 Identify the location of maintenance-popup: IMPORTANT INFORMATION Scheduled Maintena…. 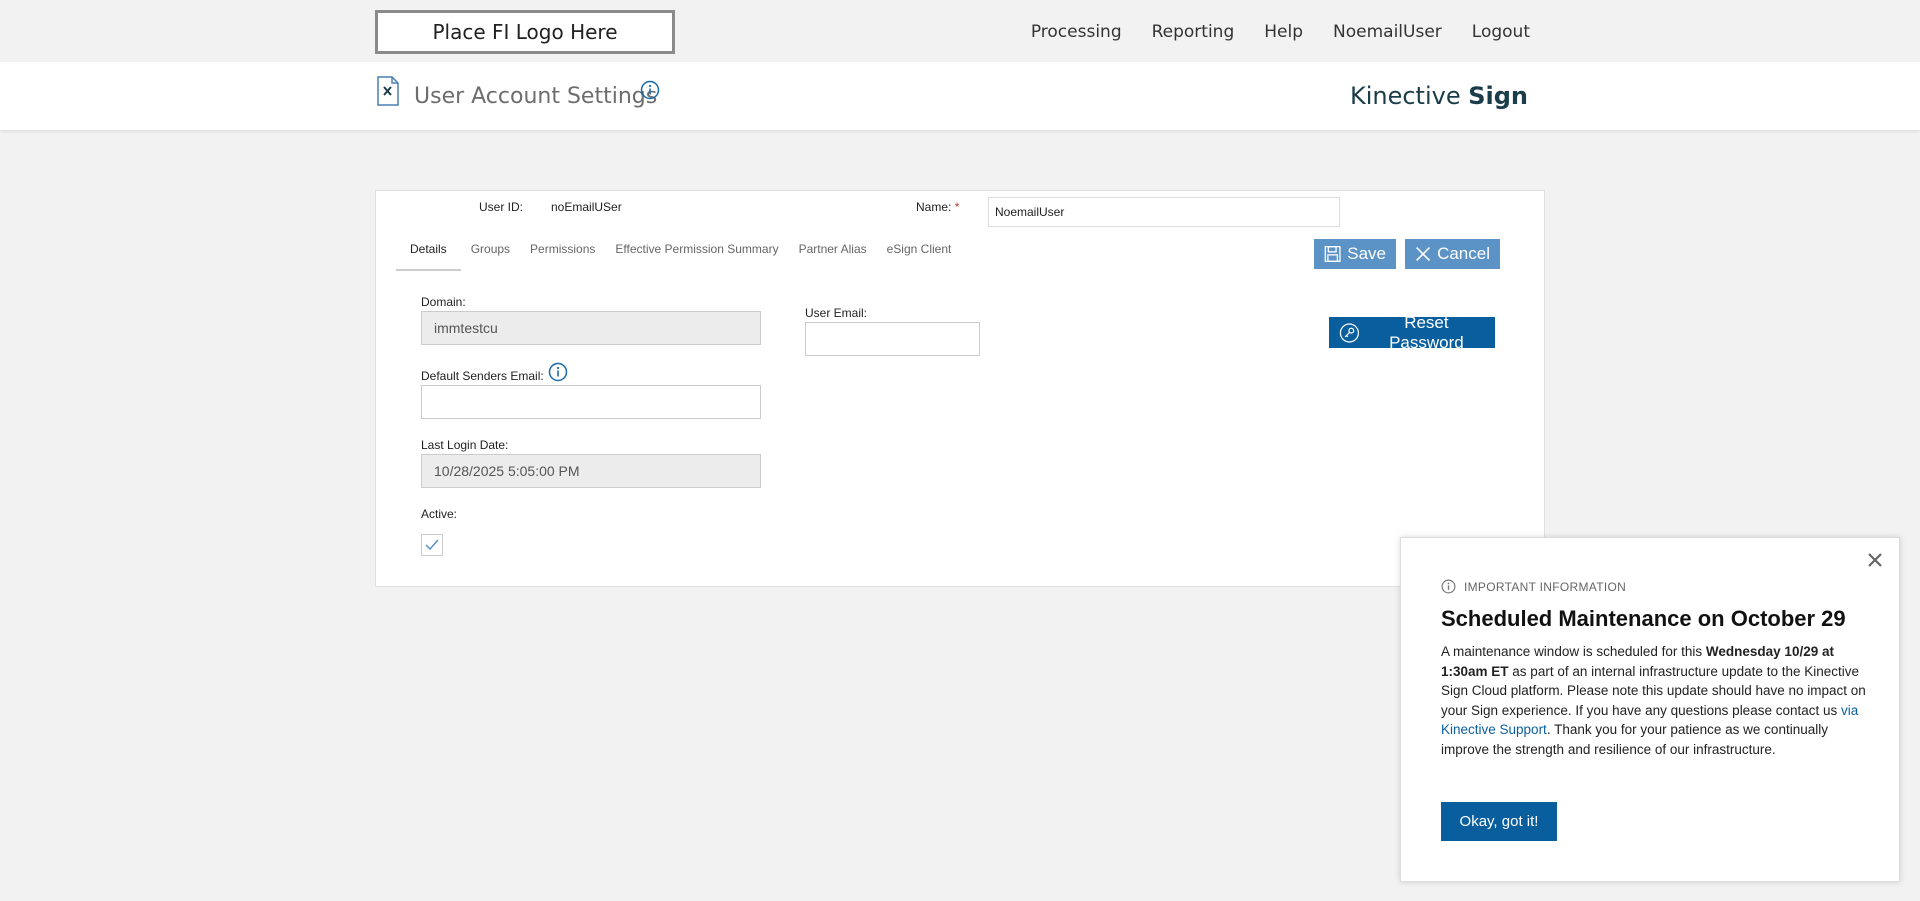
(1650, 709).